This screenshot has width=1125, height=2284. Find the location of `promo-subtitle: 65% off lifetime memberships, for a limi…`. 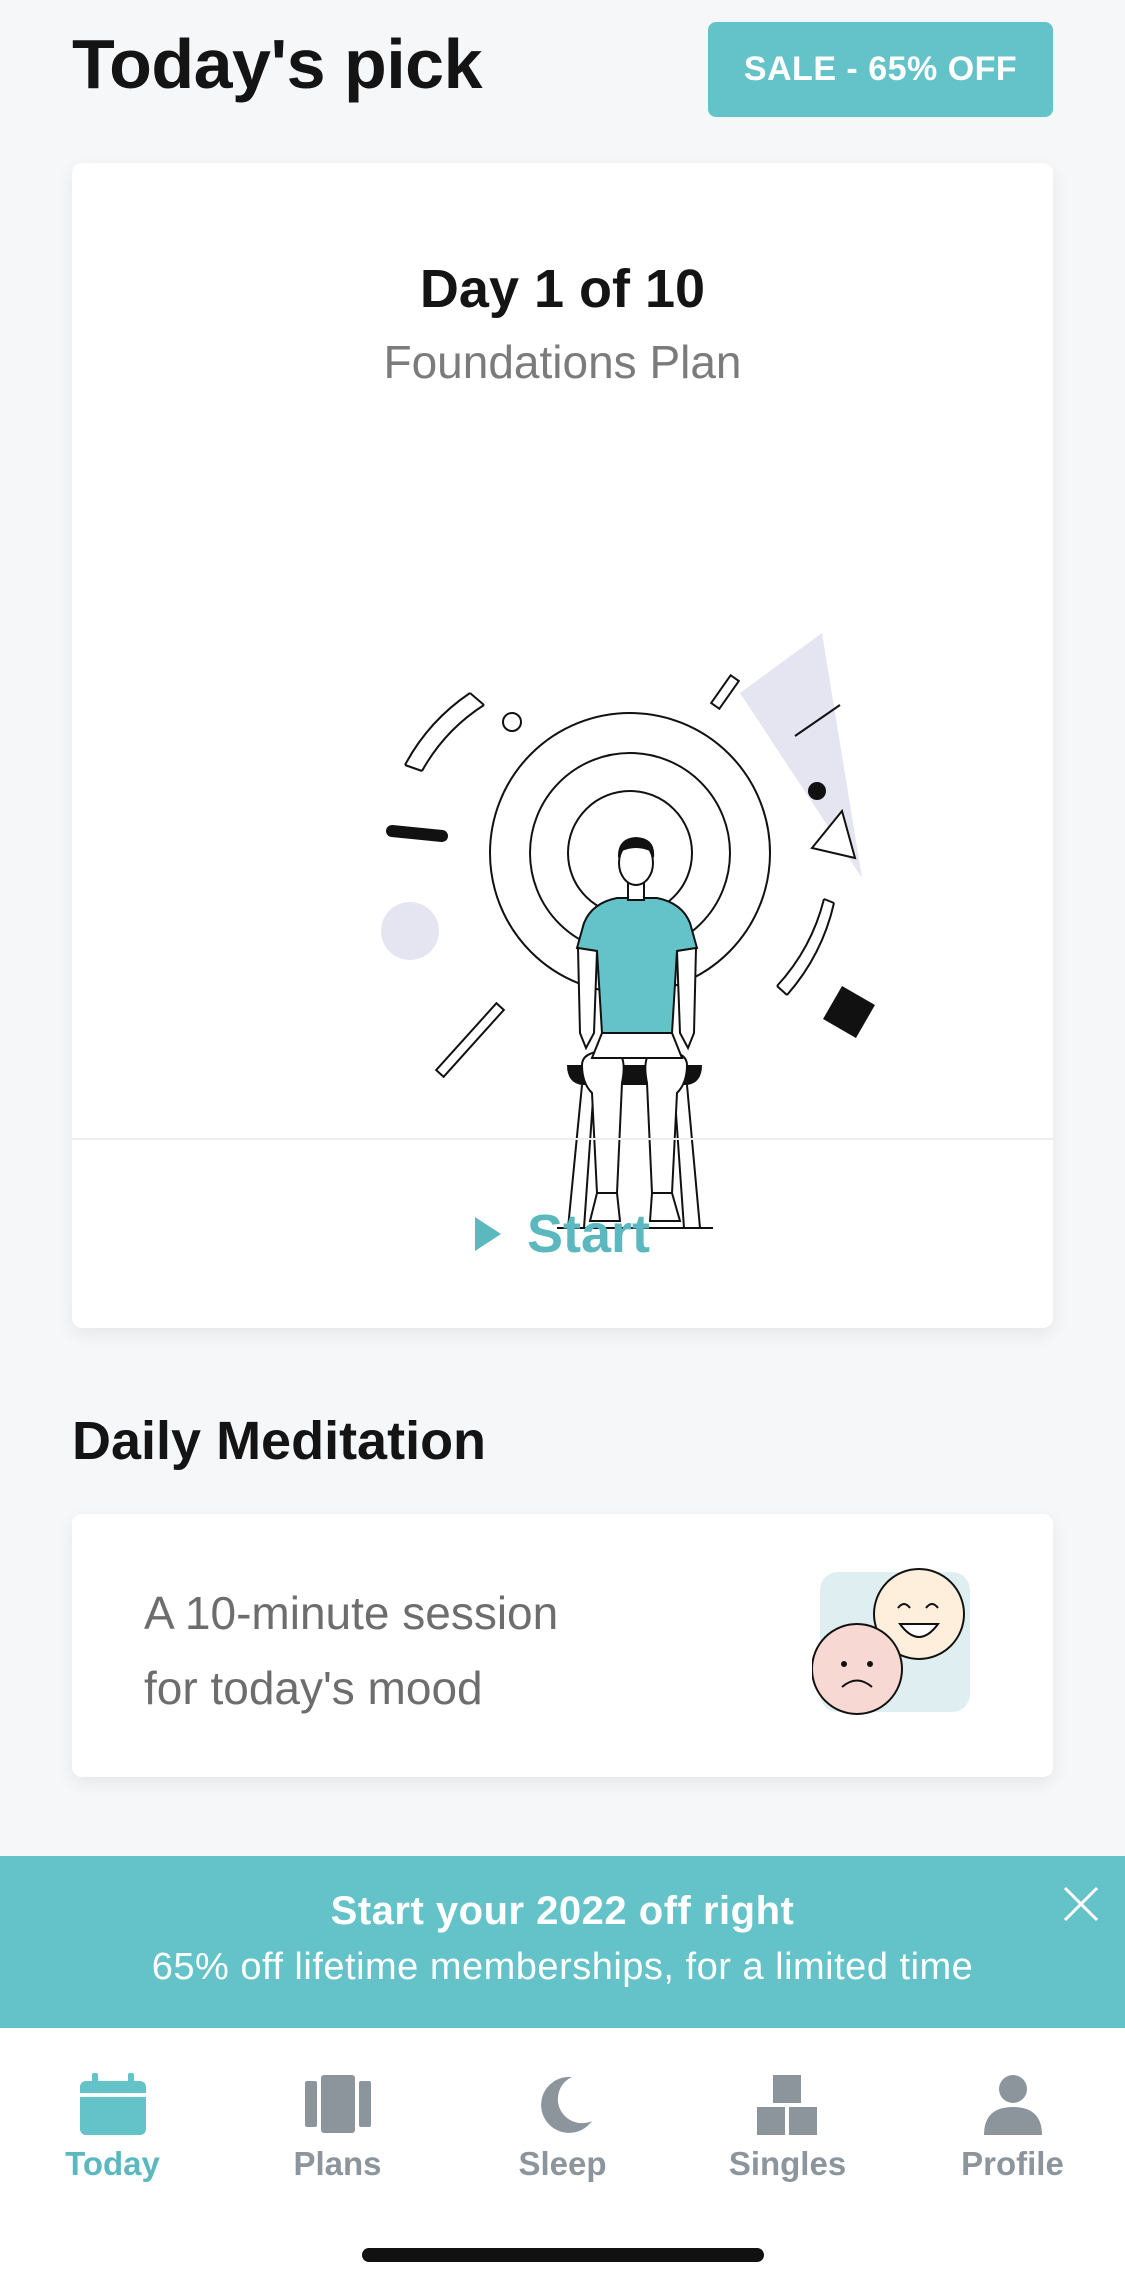

promo-subtitle: 65% off lifetime memberships, for a limi… is located at coordinates (562, 1967).